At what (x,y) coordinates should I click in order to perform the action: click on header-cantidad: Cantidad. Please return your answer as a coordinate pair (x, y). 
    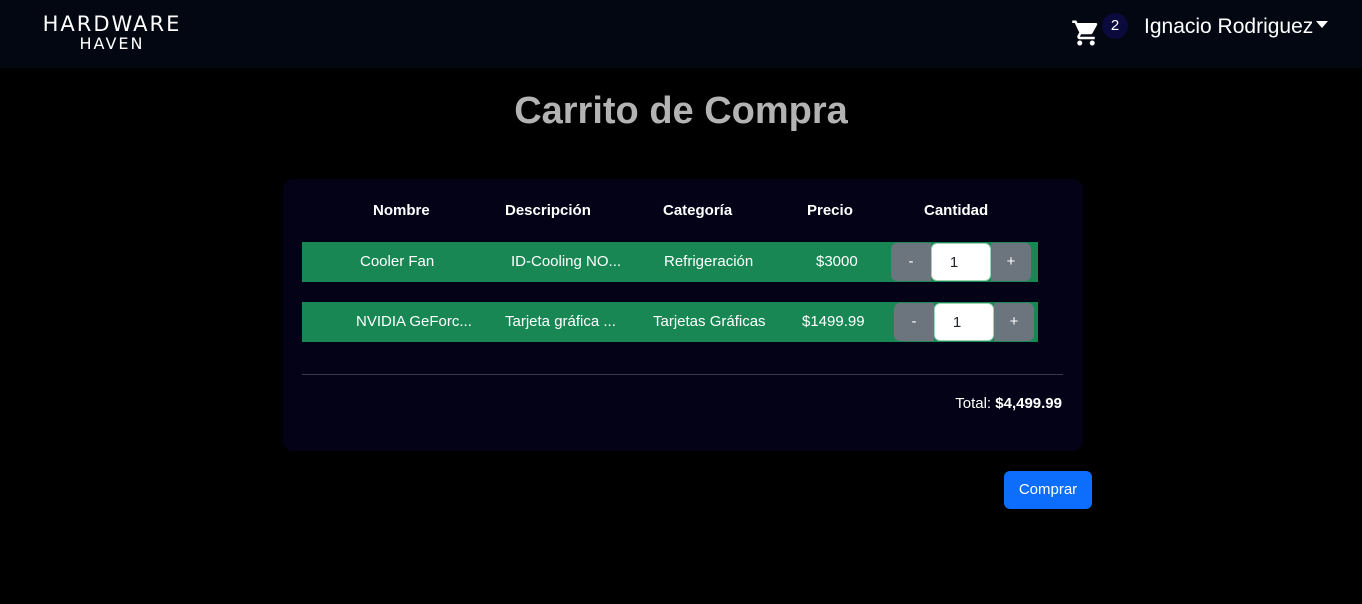
    Looking at the image, I should click on (956, 210).